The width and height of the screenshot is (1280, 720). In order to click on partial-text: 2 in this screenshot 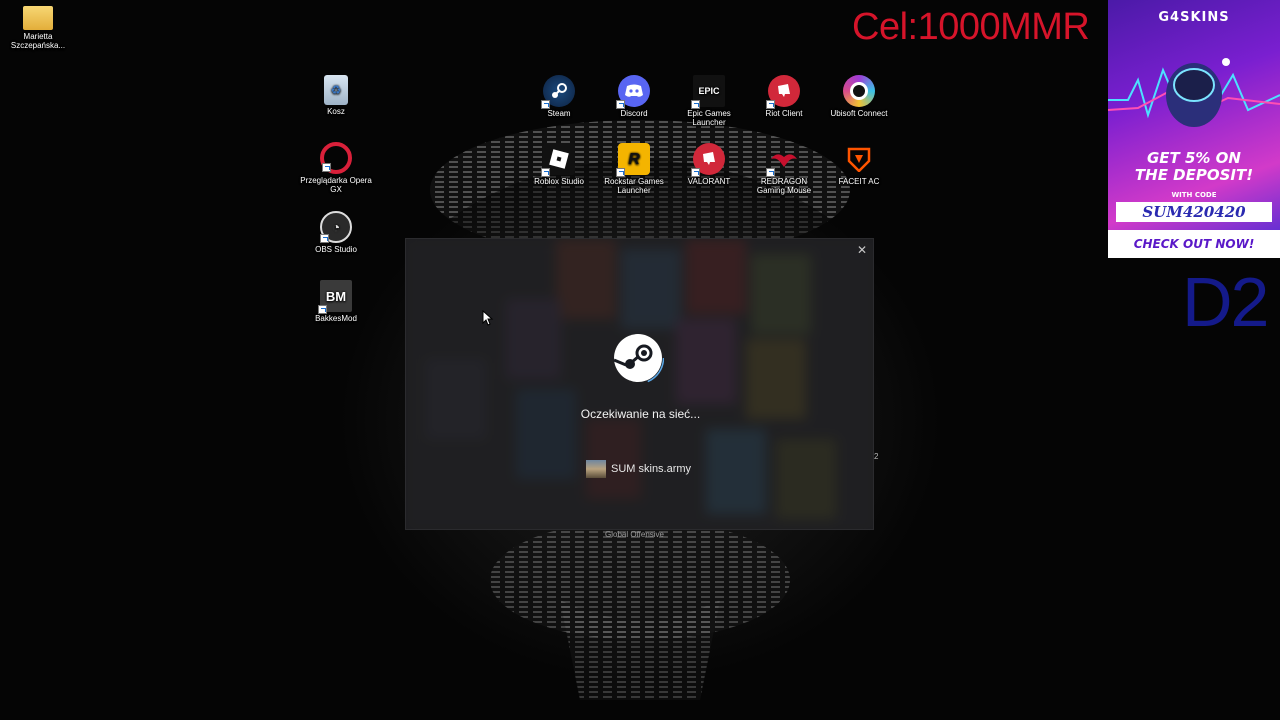, I will do `click(876, 456)`.